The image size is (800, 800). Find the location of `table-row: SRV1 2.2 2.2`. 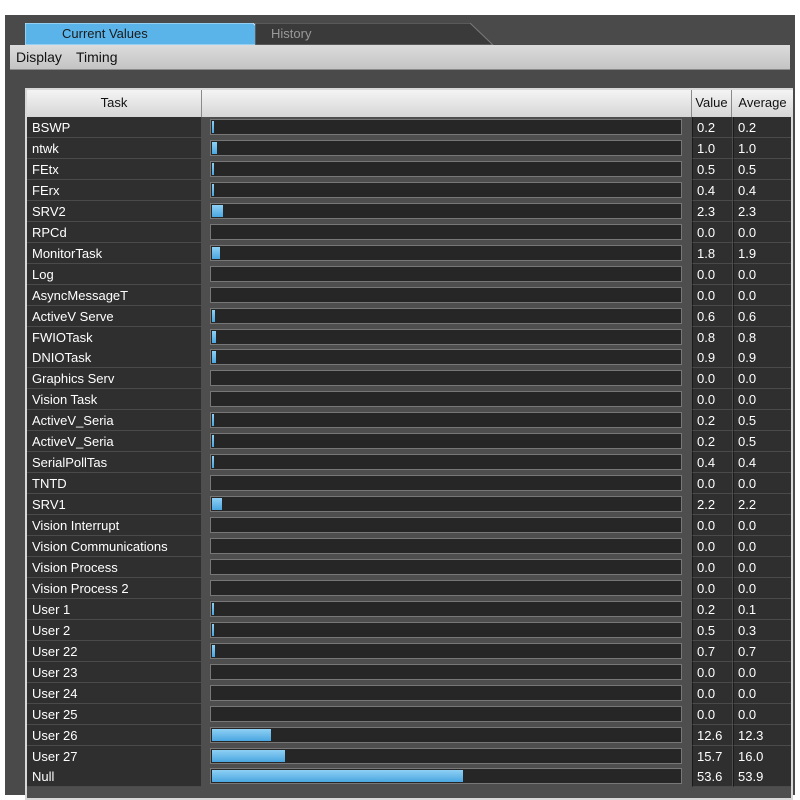

table-row: SRV1 2.2 2.2 is located at coordinates (409, 505).